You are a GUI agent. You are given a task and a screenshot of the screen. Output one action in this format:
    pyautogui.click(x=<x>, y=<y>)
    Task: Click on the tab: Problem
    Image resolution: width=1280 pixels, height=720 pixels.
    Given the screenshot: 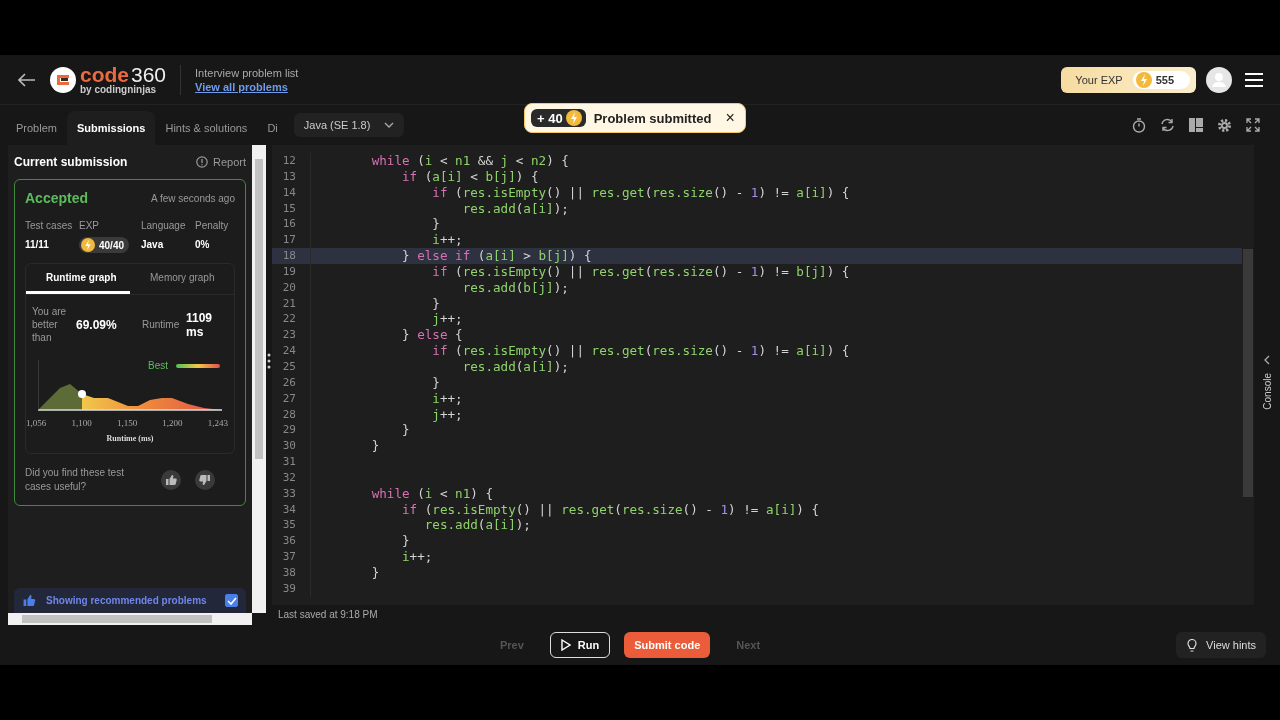 What is the action you would take?
    pyautogui.click(x=36, y=128)
    